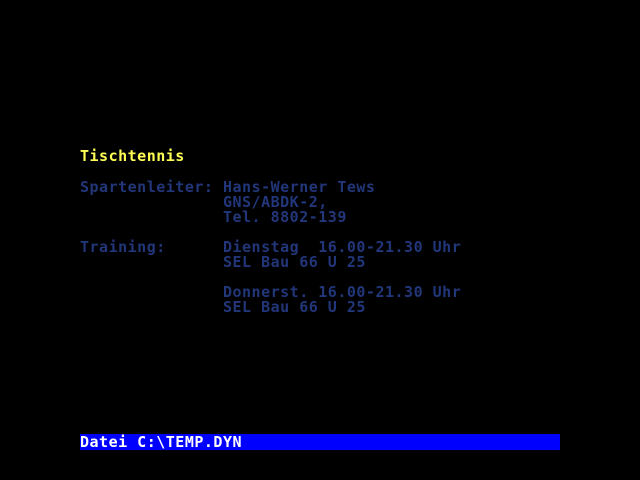 This screenshot has height=480, width=640. What do you see at coordinates (223, 307) in the screenshot?
I see `training-line-thursday-location: SEL Bau 66 U 25` at bounding box center [223, 307].